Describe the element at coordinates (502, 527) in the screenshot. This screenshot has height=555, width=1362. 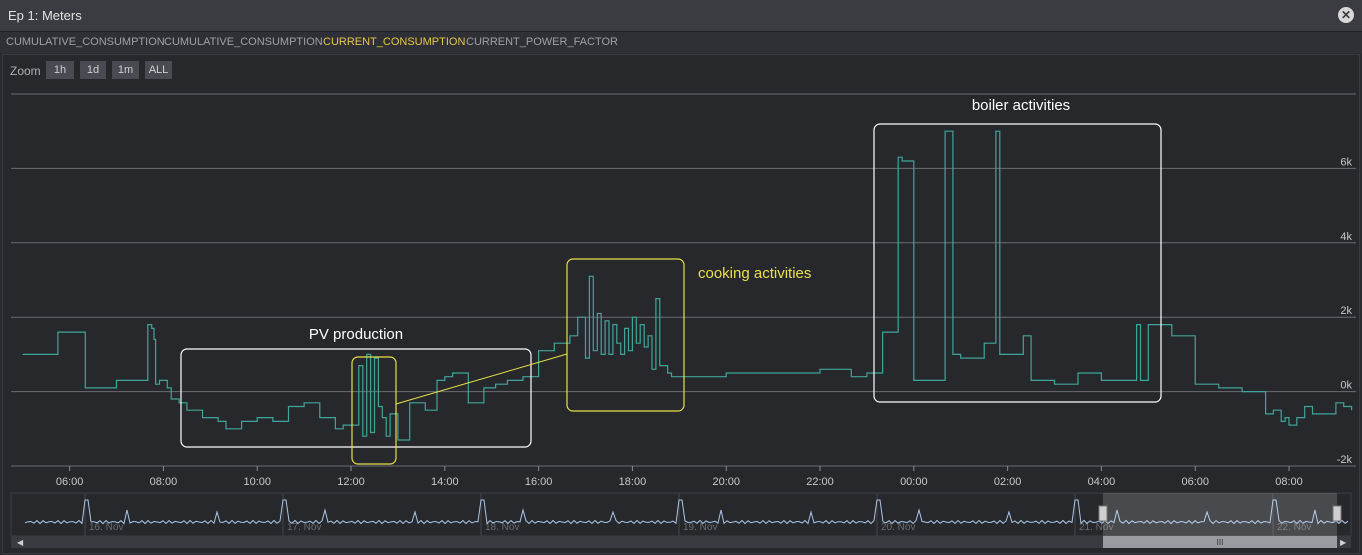
I see `navigator-date-label: 18. Nov` at that location.